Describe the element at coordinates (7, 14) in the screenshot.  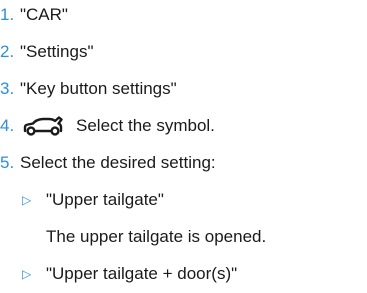
I see `step-number: 1.` at that location.